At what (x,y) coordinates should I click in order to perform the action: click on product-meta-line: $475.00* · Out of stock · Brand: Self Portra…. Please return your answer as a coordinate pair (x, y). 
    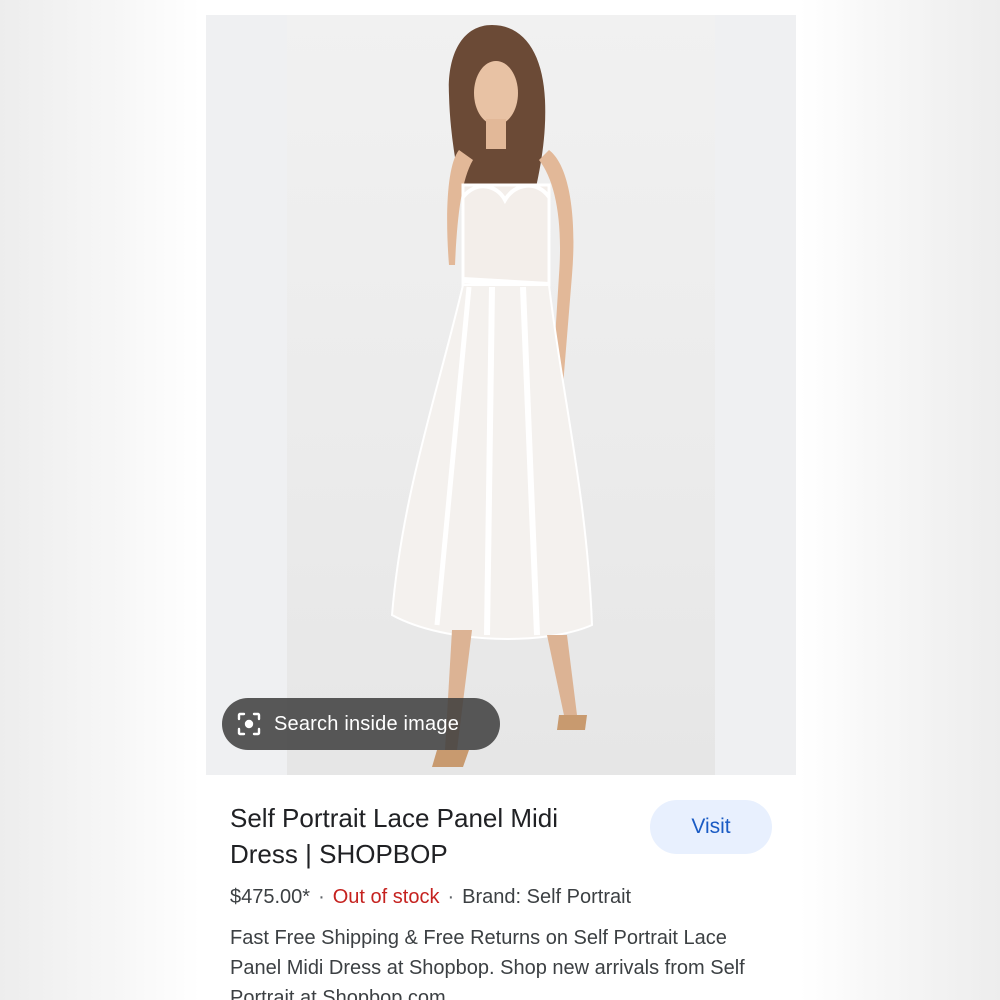
    Looking at the image, I should click on (430, 897).